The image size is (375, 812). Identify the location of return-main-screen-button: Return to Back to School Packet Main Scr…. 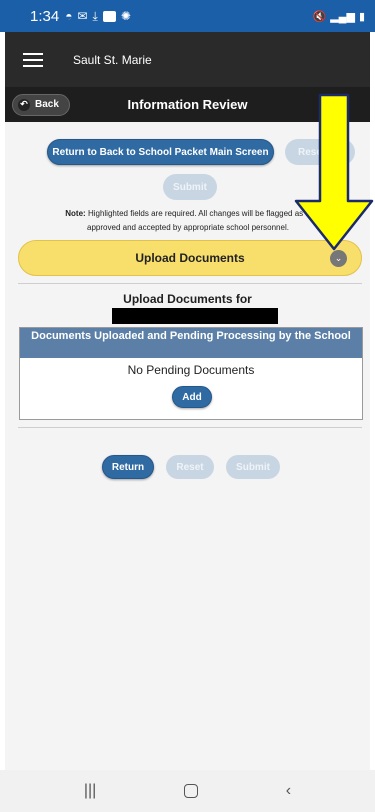
(160, 152).